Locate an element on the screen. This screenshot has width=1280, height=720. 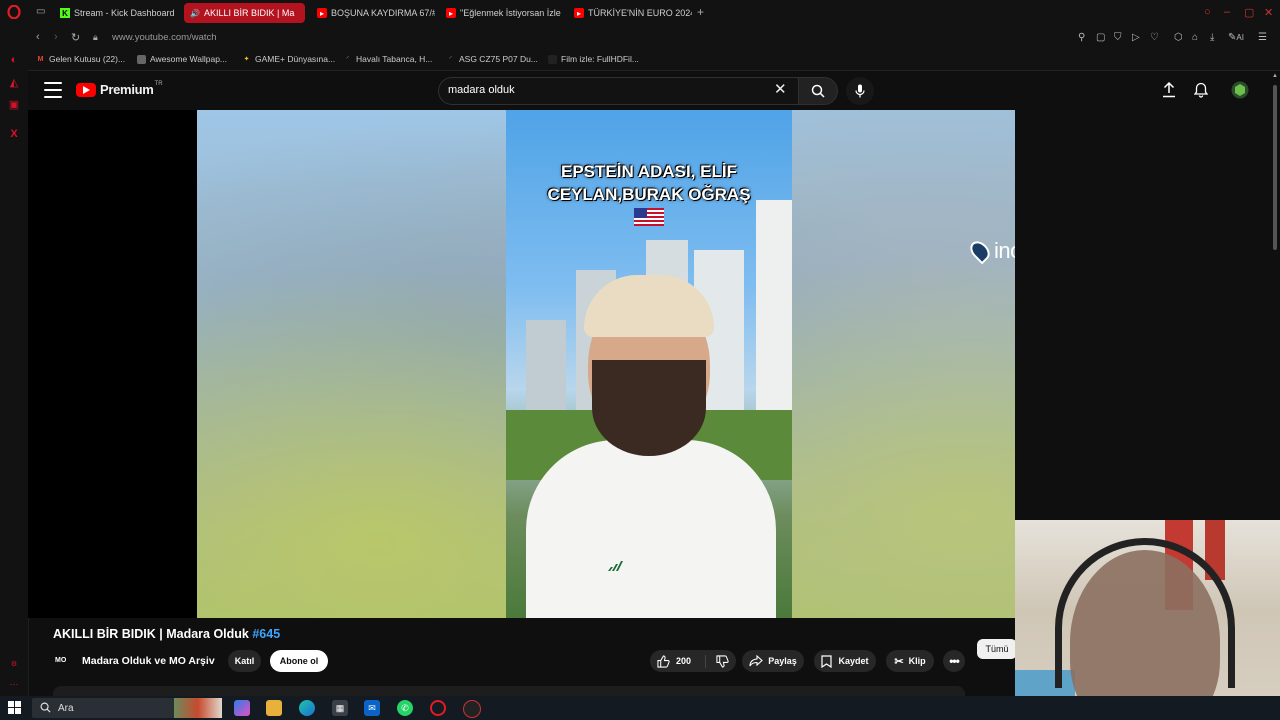
tab-turkiyenin-euro: ▸ TÜRKİYE'NİN EURO 2024 is located at coordinates (630, 13).